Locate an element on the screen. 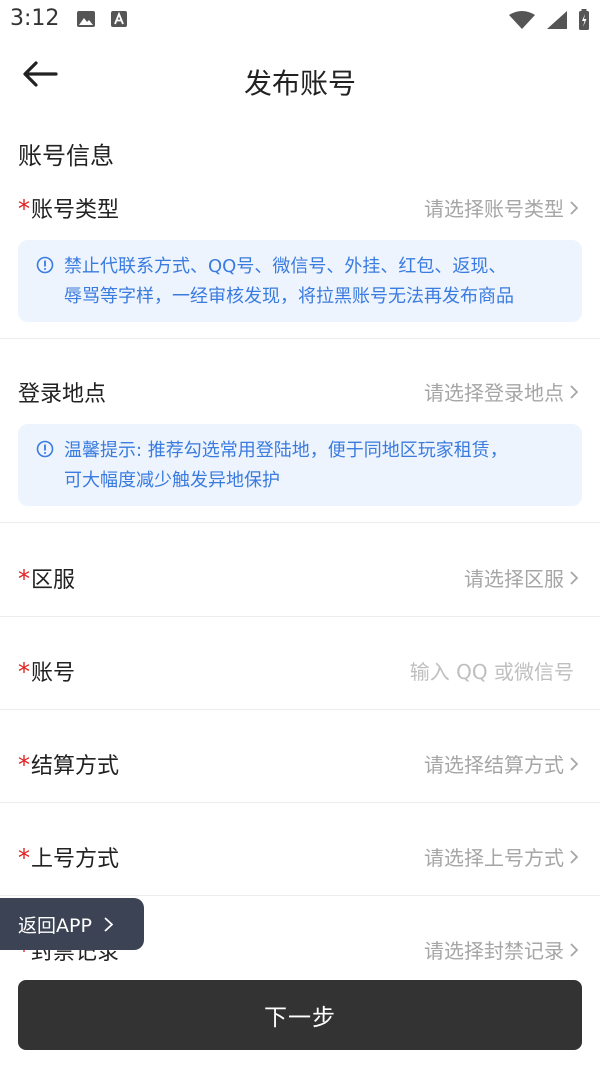 This screenshot has height=1066, width=600. notice-login-tip: 温馨提示: 推荐勾选常用登陆地，便于同地区玩家租赁， 可大幅度减少触发异地保护 is located at coordinates (300, 465).